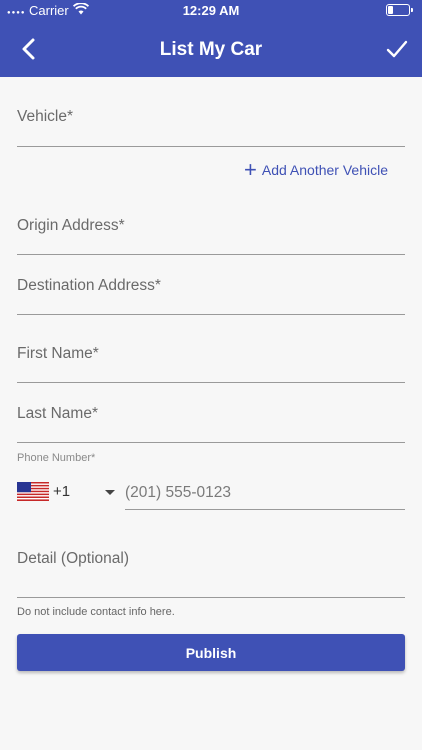 The image size is (422, 750). I want to click on publish-button: Publish, so click(211, 652).